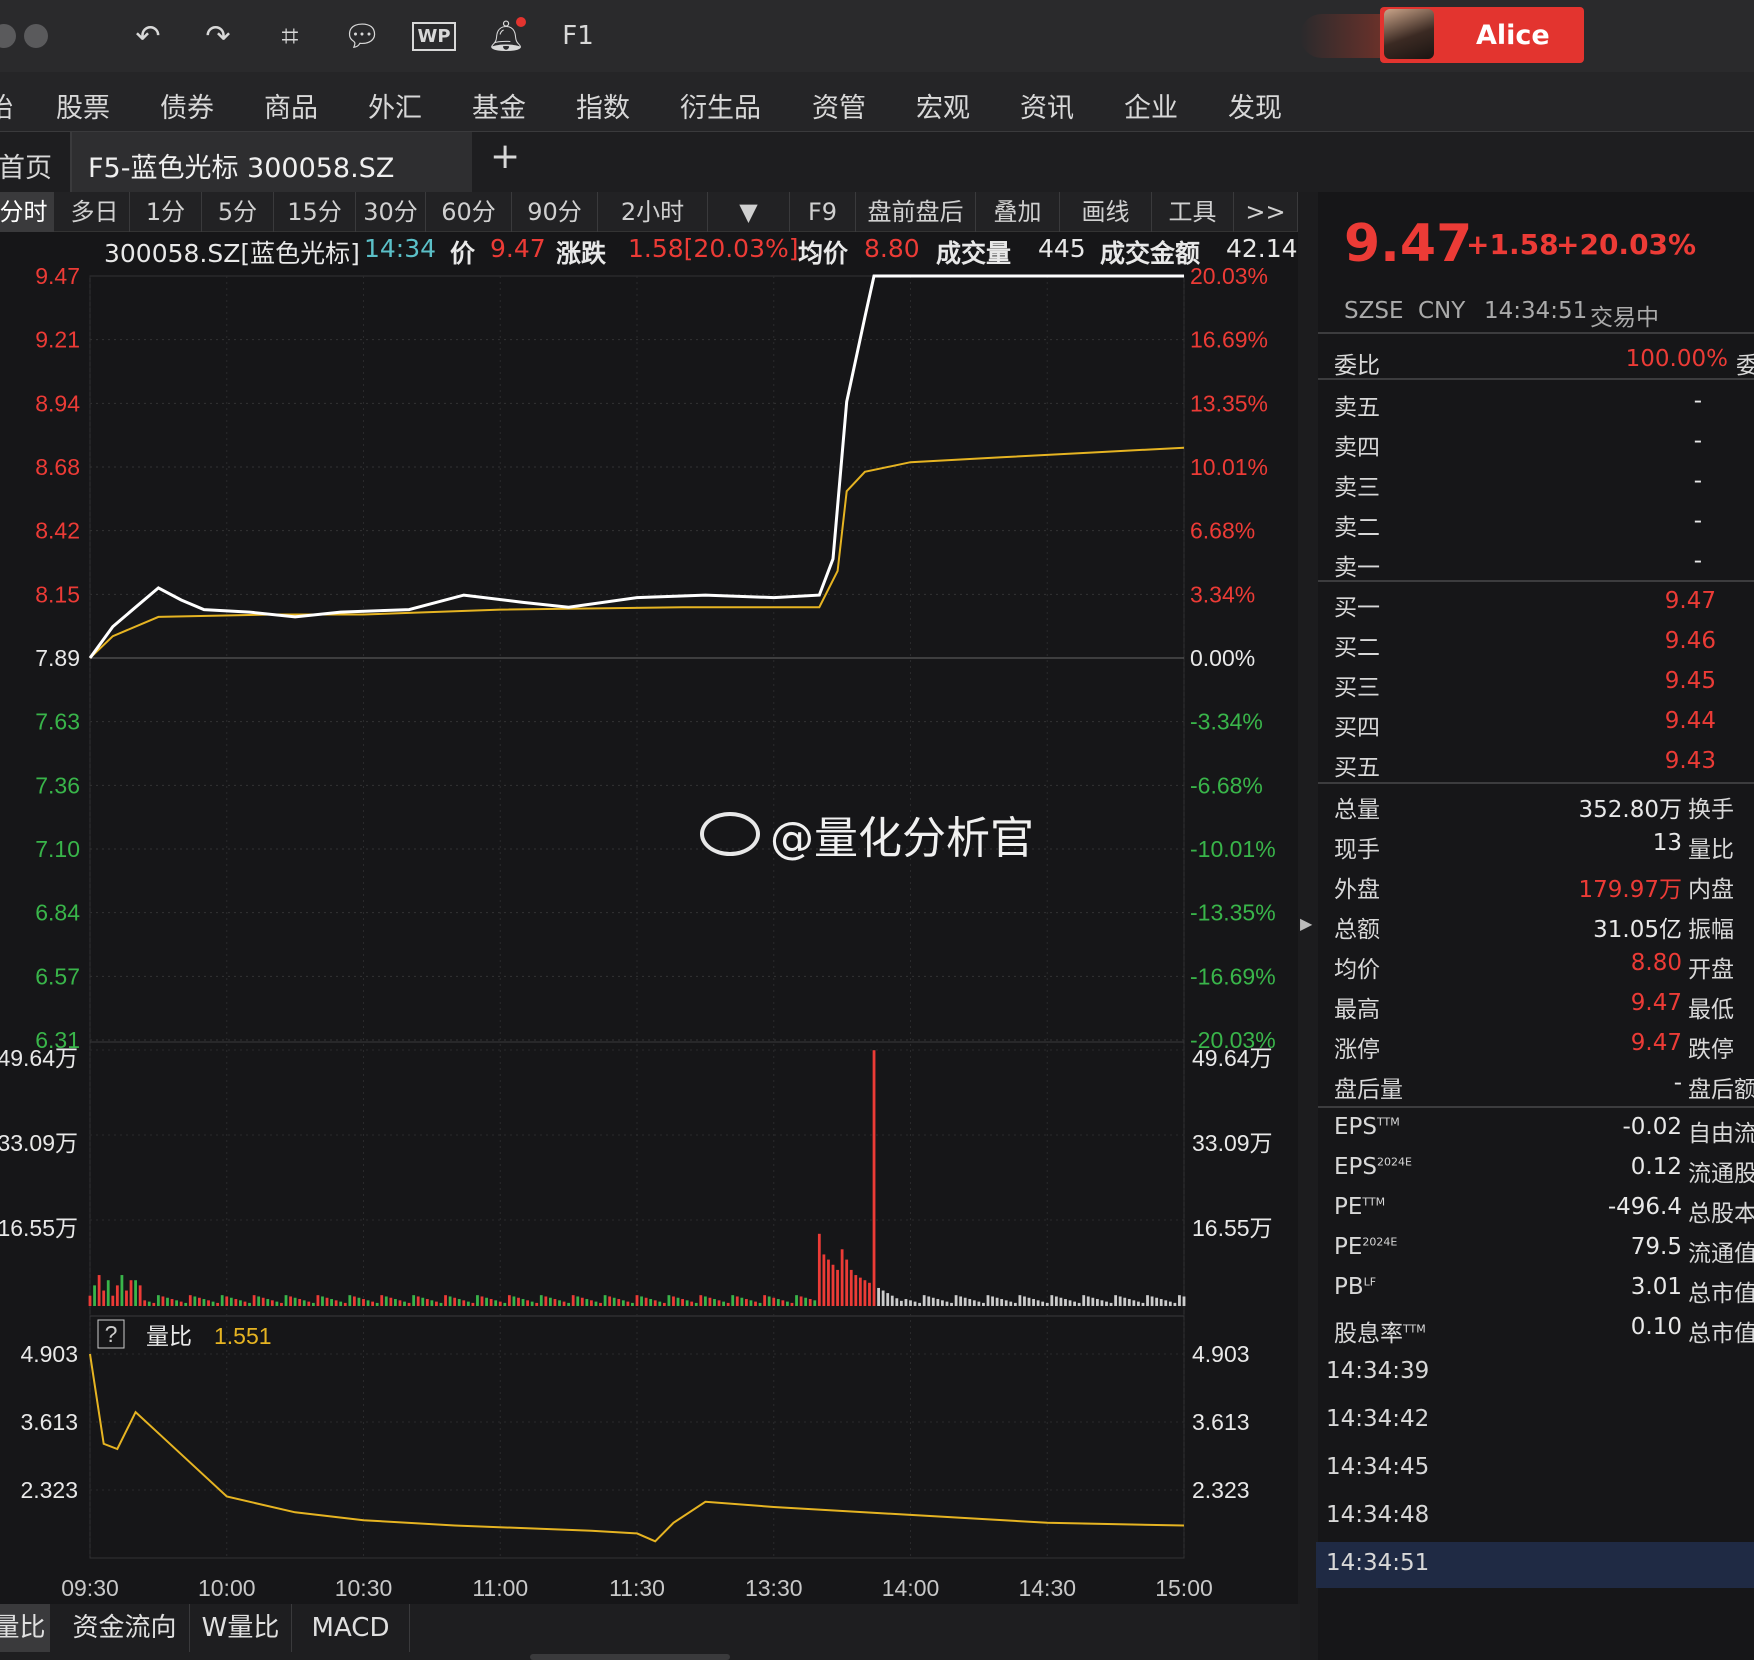 The width and height of the screenshot is (1754, 1660). Describe the element at coordinates (1106, 212) in the screenshot. I see `period-tab-12: 画线` at that location.